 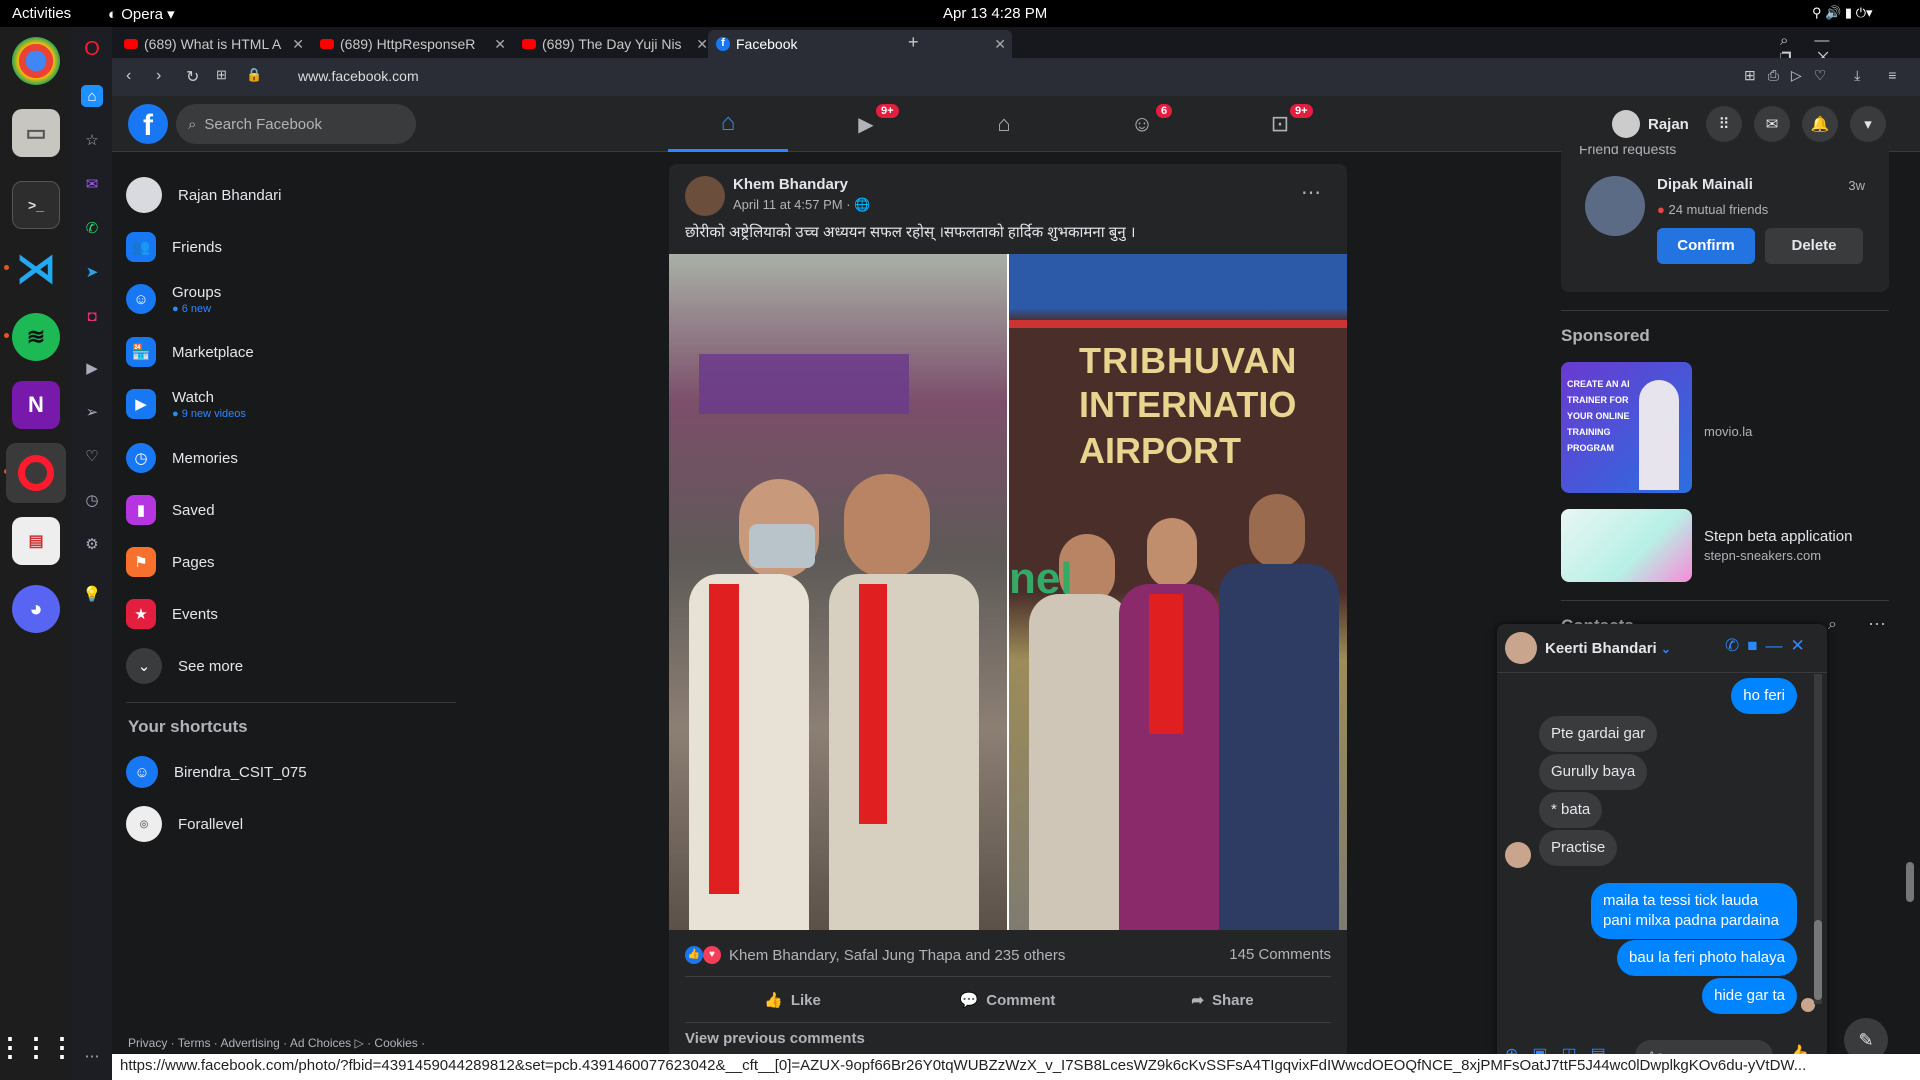 I want to click on notifications-bell-icon: 🔔, so click(x=1820, y=124).